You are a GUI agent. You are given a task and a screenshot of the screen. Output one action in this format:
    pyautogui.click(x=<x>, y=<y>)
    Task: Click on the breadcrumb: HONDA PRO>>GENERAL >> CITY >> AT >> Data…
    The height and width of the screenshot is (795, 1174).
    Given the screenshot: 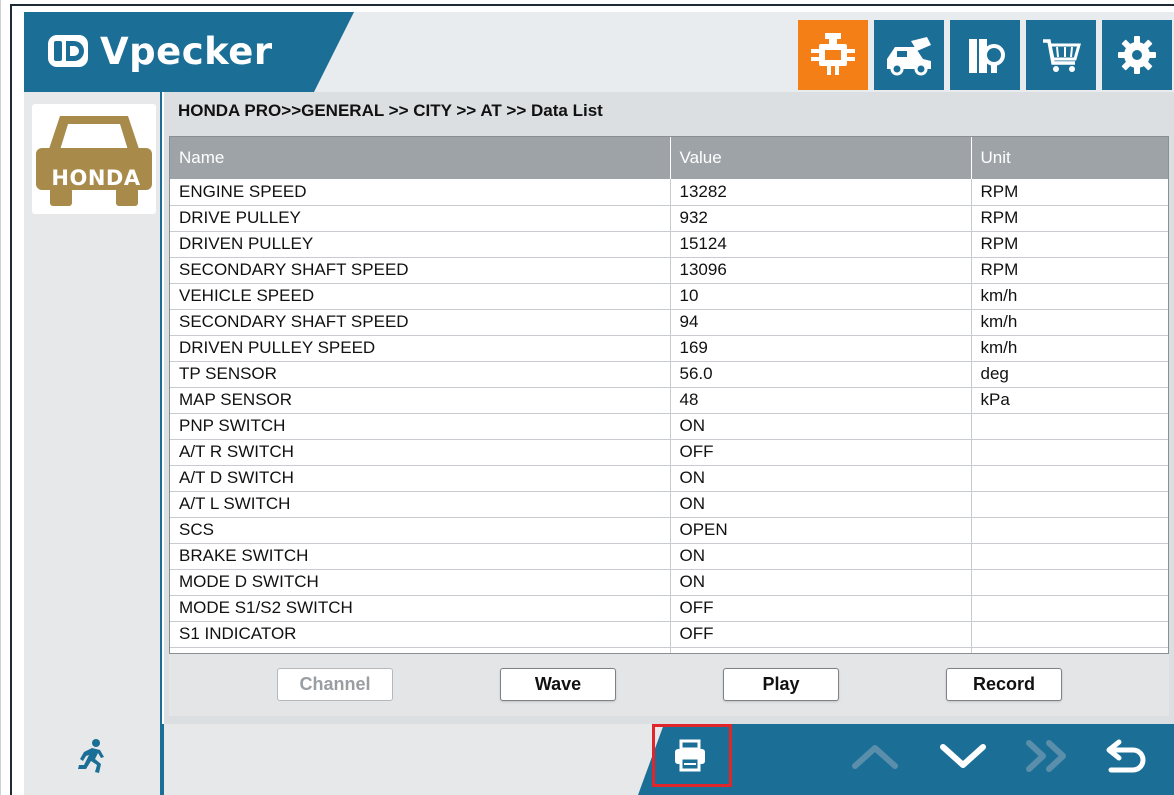 What is the action you would take?
    pyautogui.click(x=390, y=110)
    